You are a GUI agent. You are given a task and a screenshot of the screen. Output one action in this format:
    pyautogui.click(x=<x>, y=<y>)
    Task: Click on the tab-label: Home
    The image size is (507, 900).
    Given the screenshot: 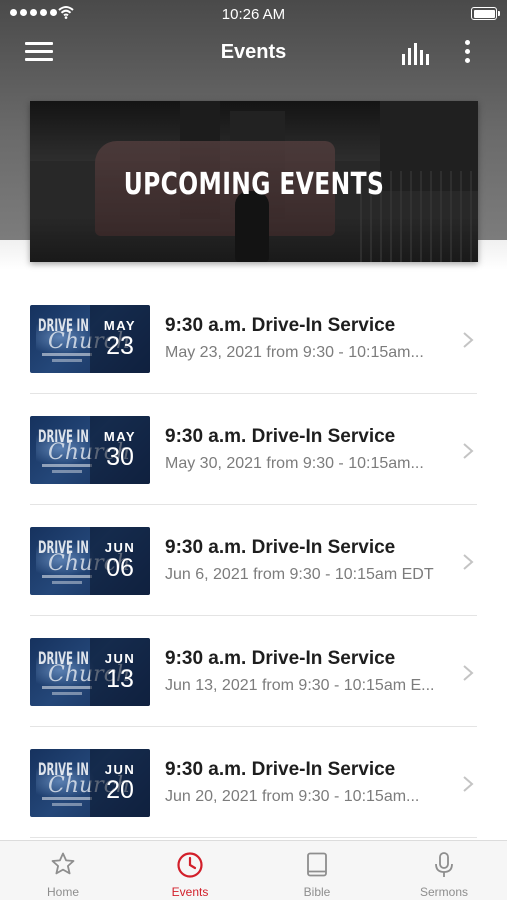 What is the action you would take?
    pyautogui.click(x=62, y=892)
    